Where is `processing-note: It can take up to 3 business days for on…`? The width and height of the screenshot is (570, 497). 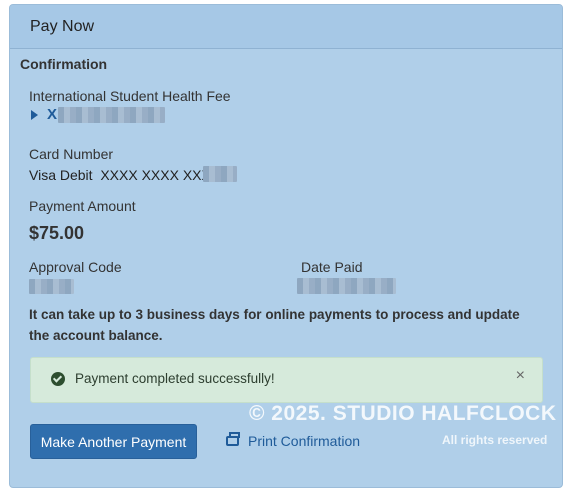 processing-note: It can take up to 3 business days for on… is located at coordinates (274, 325).